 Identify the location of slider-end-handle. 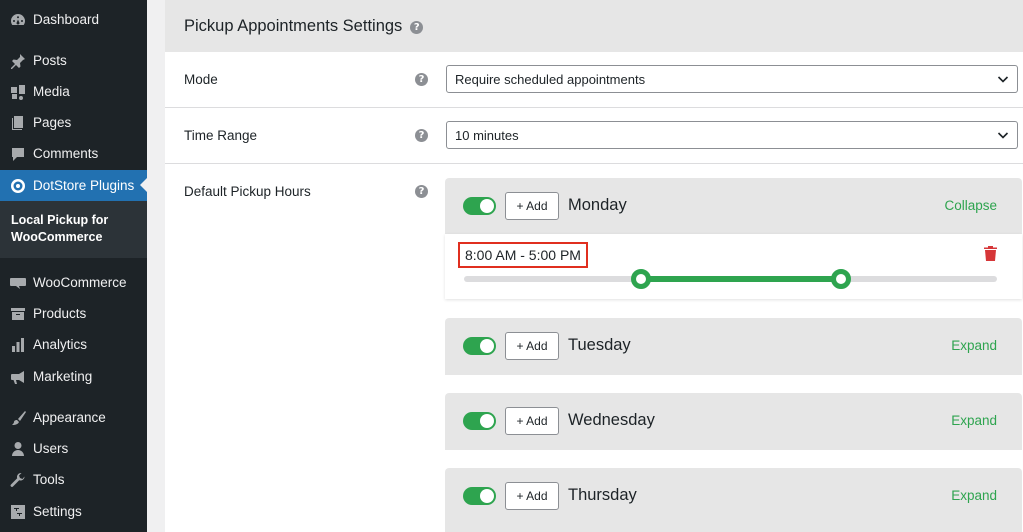
(841, 279).